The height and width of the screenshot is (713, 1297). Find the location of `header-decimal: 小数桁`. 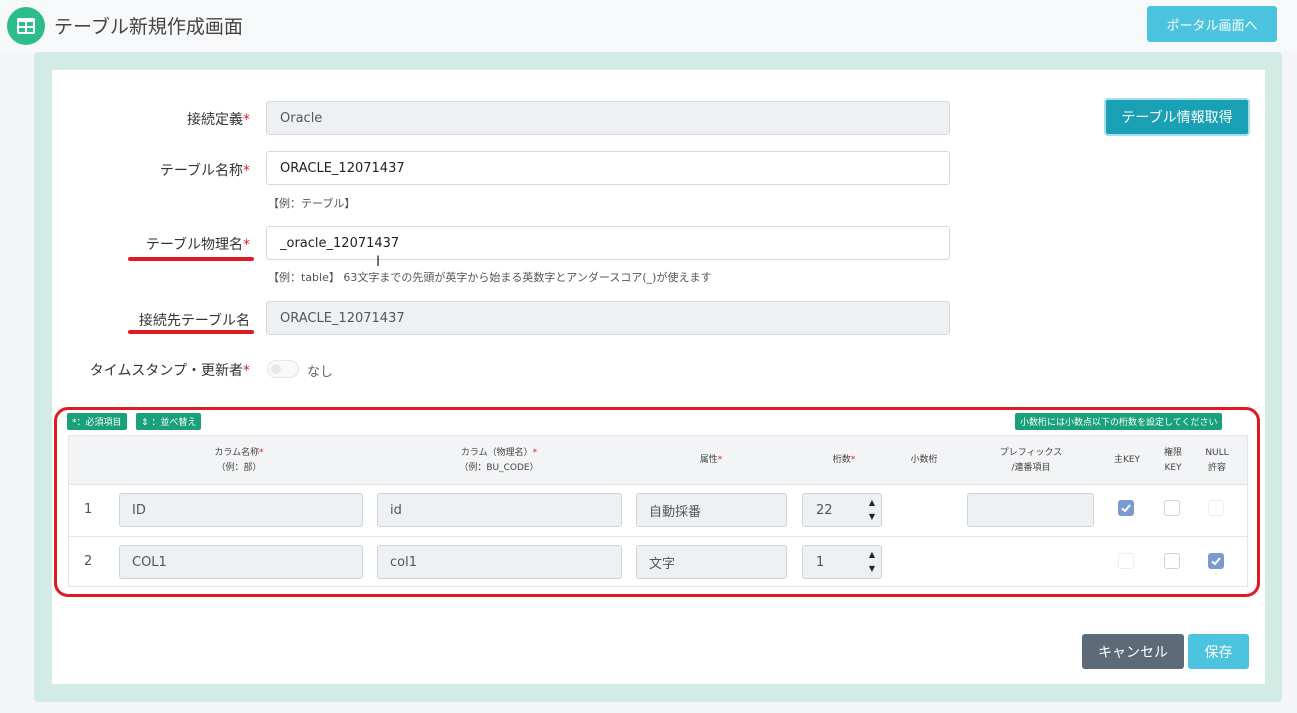

header-decimal: 小数桁 is located at coordinates (924, 460).